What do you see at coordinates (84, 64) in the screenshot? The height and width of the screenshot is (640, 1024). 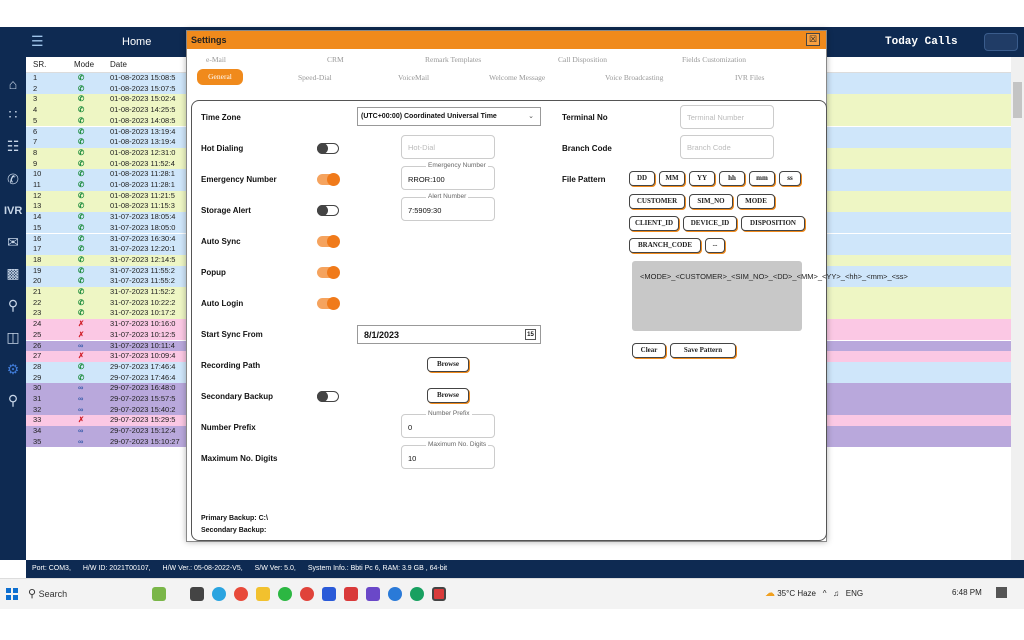 I see `column-mode: Mode` at bounding box center [84, 64].